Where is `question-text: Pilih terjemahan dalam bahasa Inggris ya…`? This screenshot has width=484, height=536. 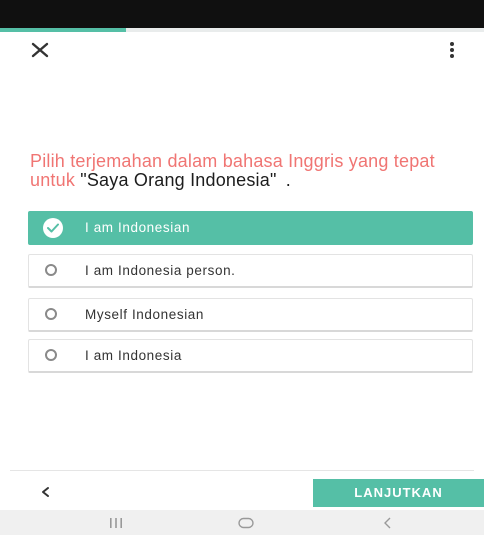 question-text: Pilih terjemahan dalam bahasa Inggris ya… is located at coordinates (250, 171).